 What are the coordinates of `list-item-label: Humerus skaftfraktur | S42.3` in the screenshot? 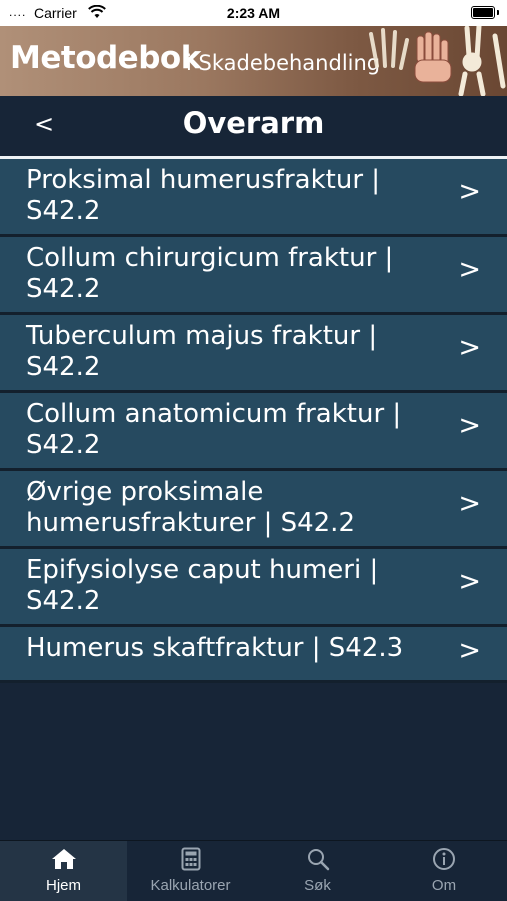 It's located at (215, 648).